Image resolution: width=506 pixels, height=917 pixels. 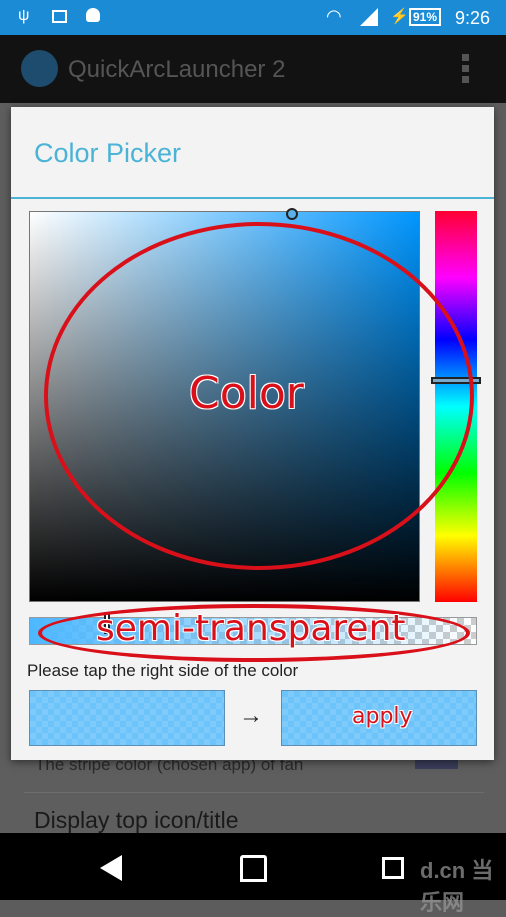 I want to click on dialog-title: Color Picker, so click(x=108, y=153).